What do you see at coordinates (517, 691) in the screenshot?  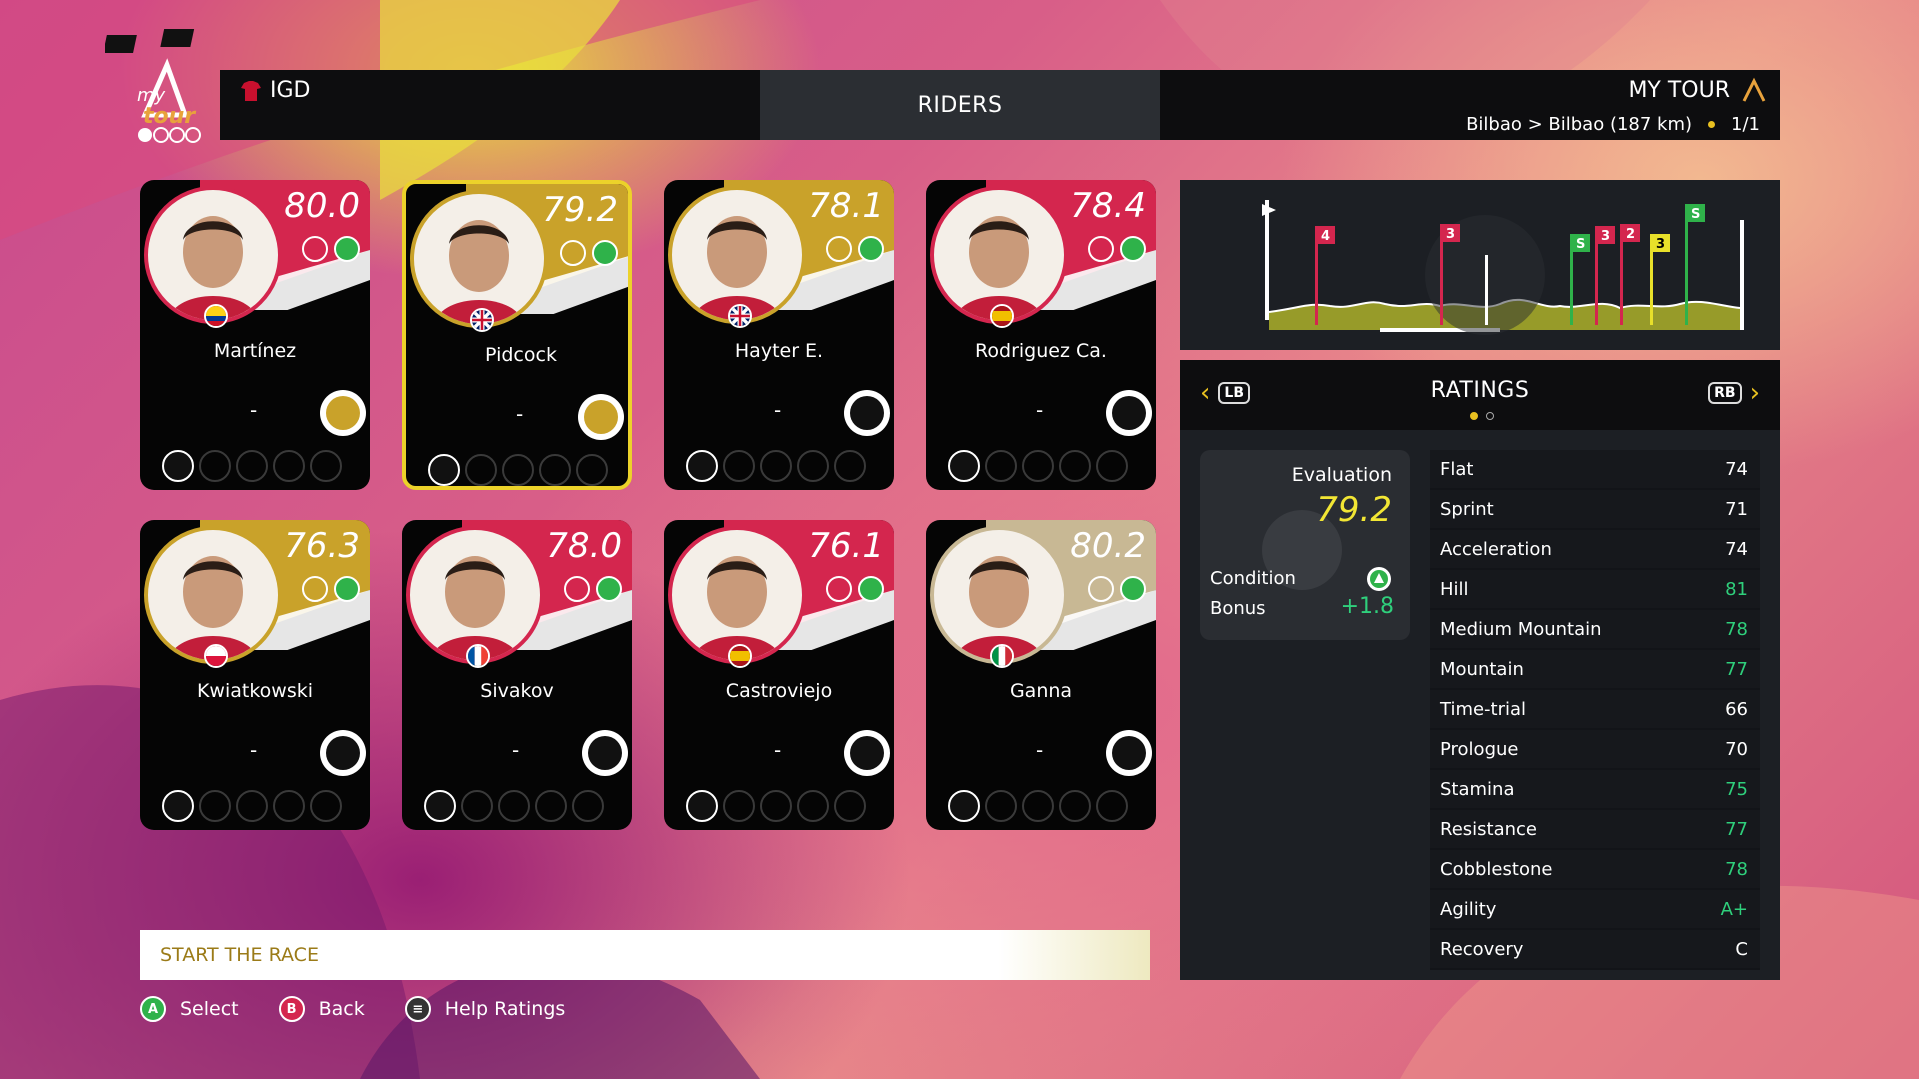 I see `rider-name: Sivakov` at bounding box center [517, 691].